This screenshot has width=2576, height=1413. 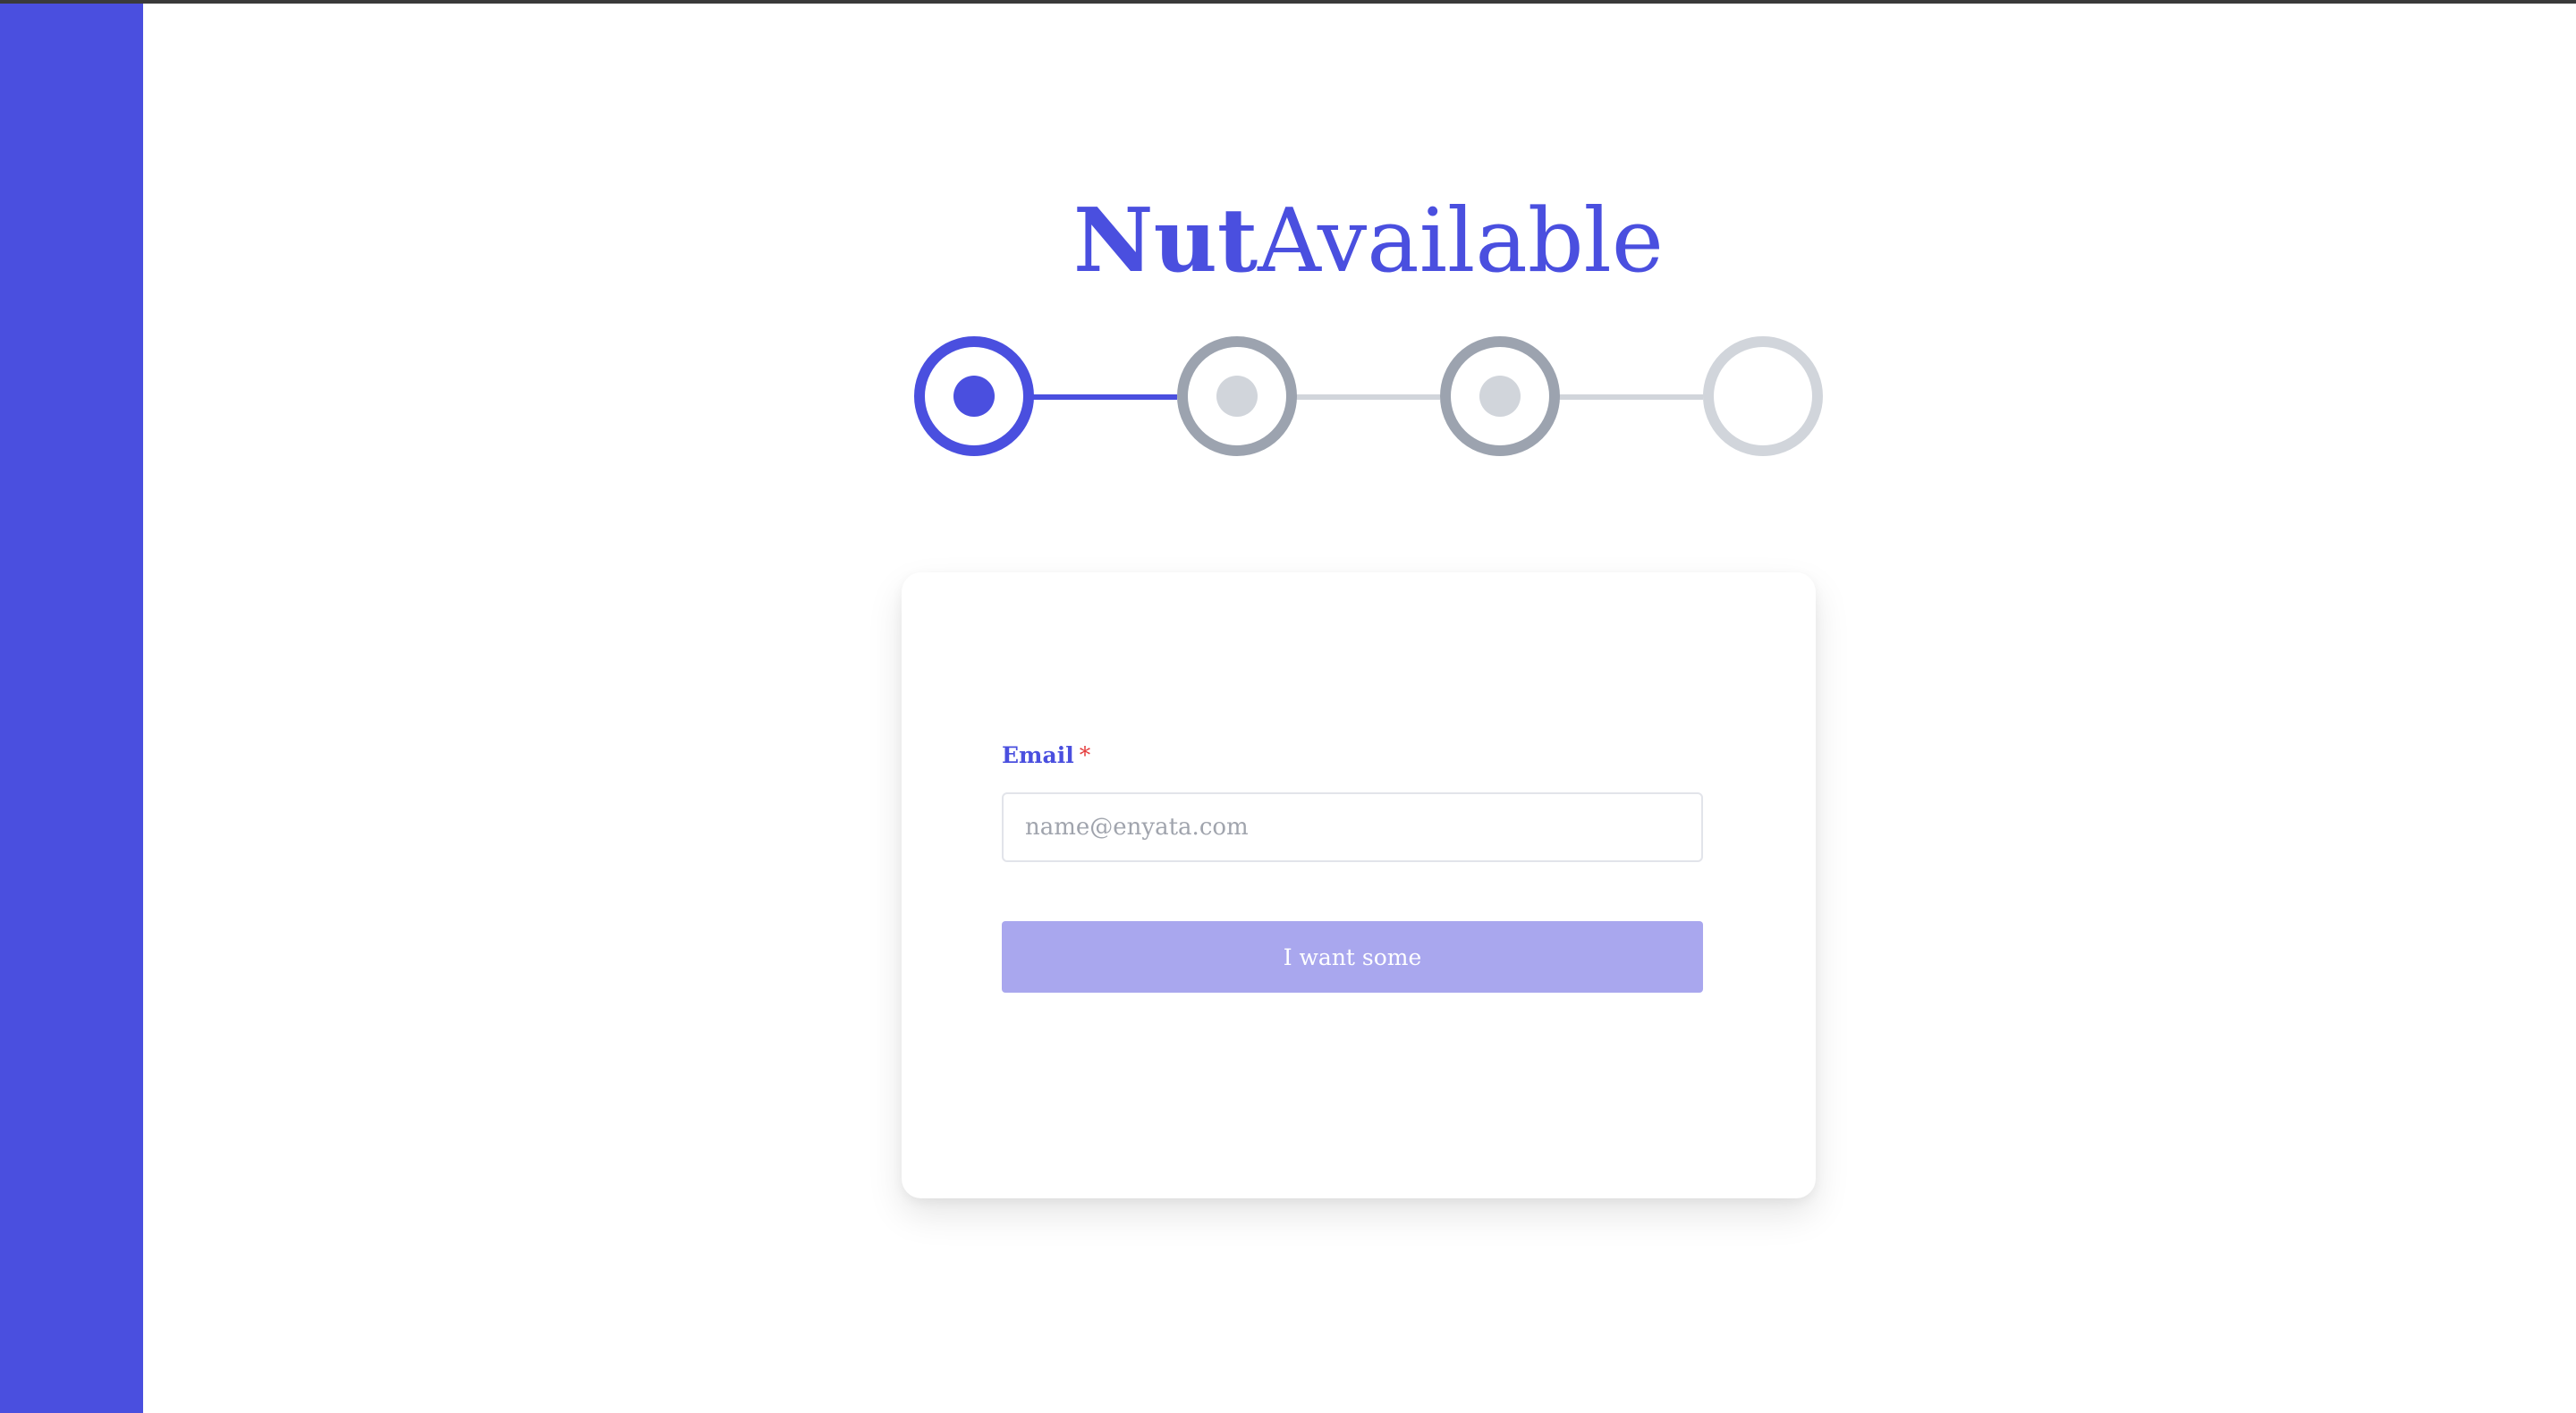 What do you see at coordinates (1165, 241) in the screenshot?
I see `logo-bold-part: Nut` at bounding box center [1165, 241].